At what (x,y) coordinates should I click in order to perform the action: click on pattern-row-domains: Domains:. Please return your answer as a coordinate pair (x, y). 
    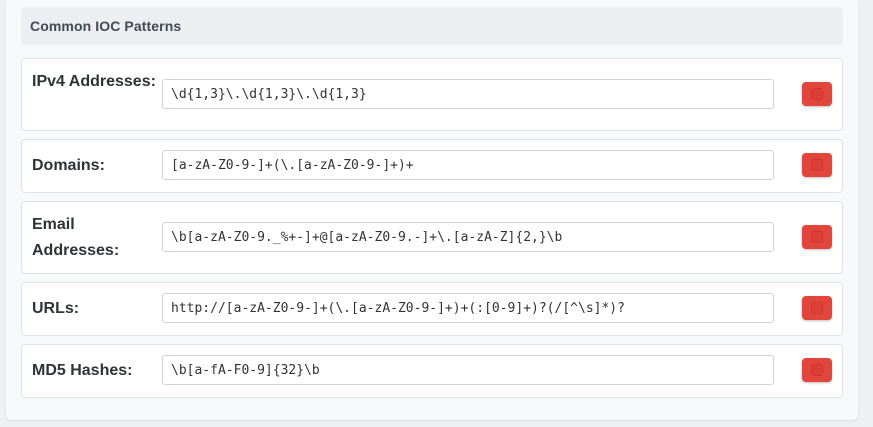
    Looking at the image, I should click on (432, 166).